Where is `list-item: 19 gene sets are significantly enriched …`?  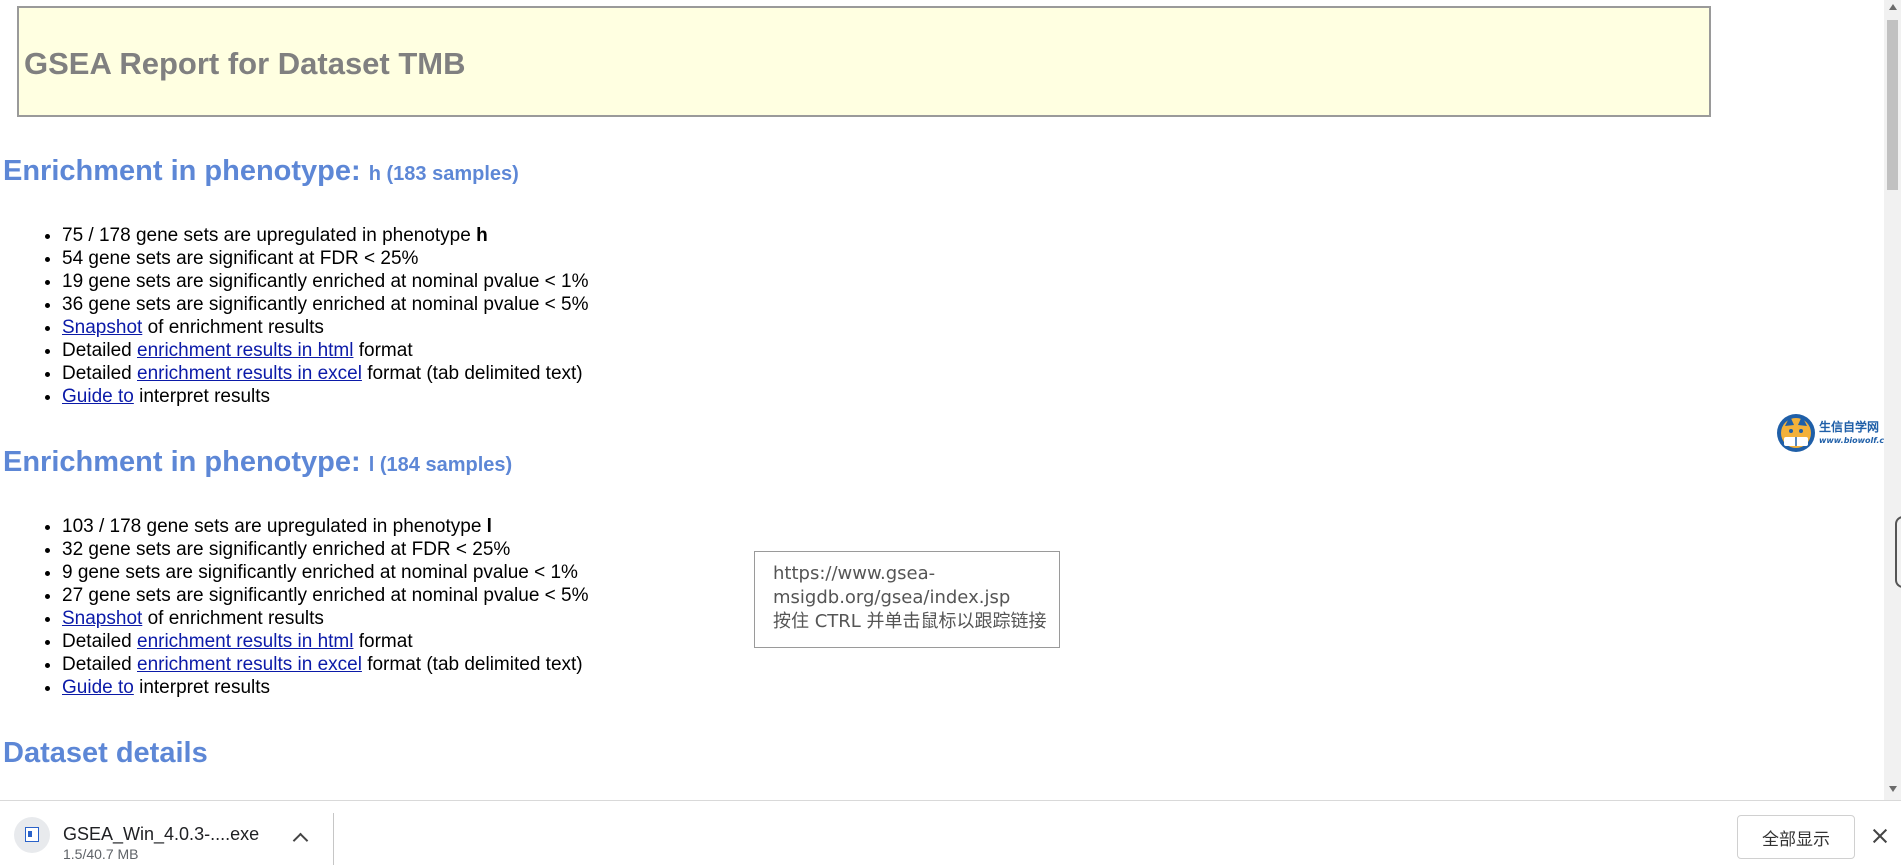
list-item: 19 gene sets are significantly enriched … is located at coordinates (325, 281).